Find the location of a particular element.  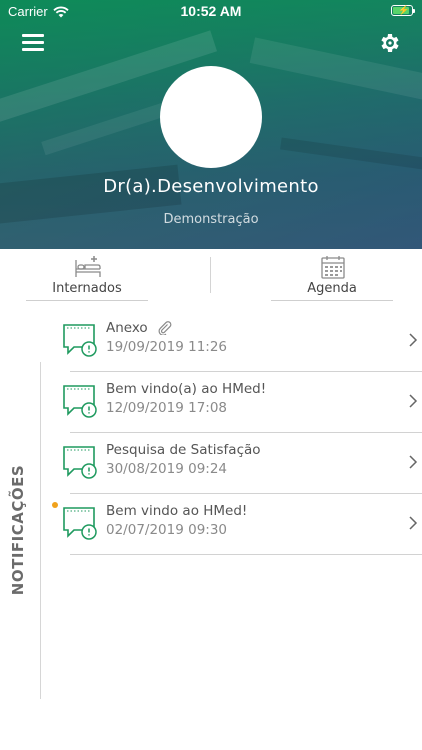

notification-title: Bem vindo(a) ao HMed! is located at coordinates (186, 389).